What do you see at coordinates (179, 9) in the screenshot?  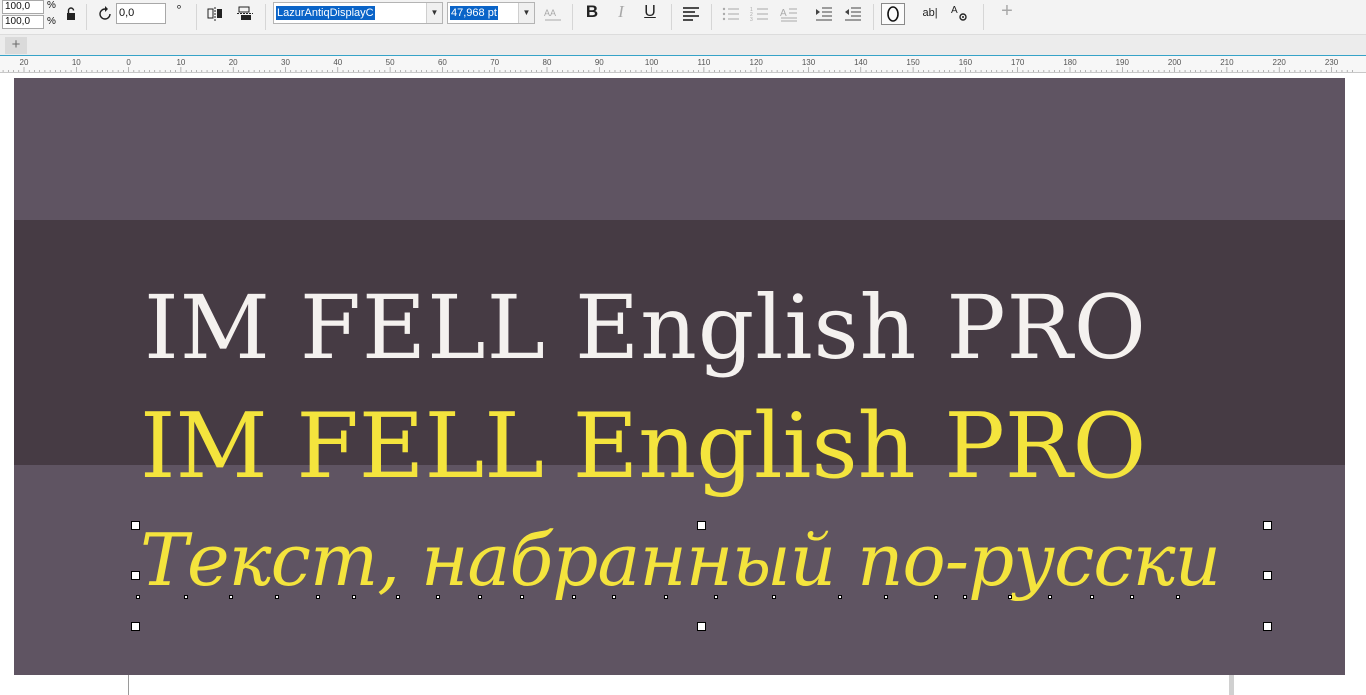 I see `degree-label: °` at bounding box center [179, 9].